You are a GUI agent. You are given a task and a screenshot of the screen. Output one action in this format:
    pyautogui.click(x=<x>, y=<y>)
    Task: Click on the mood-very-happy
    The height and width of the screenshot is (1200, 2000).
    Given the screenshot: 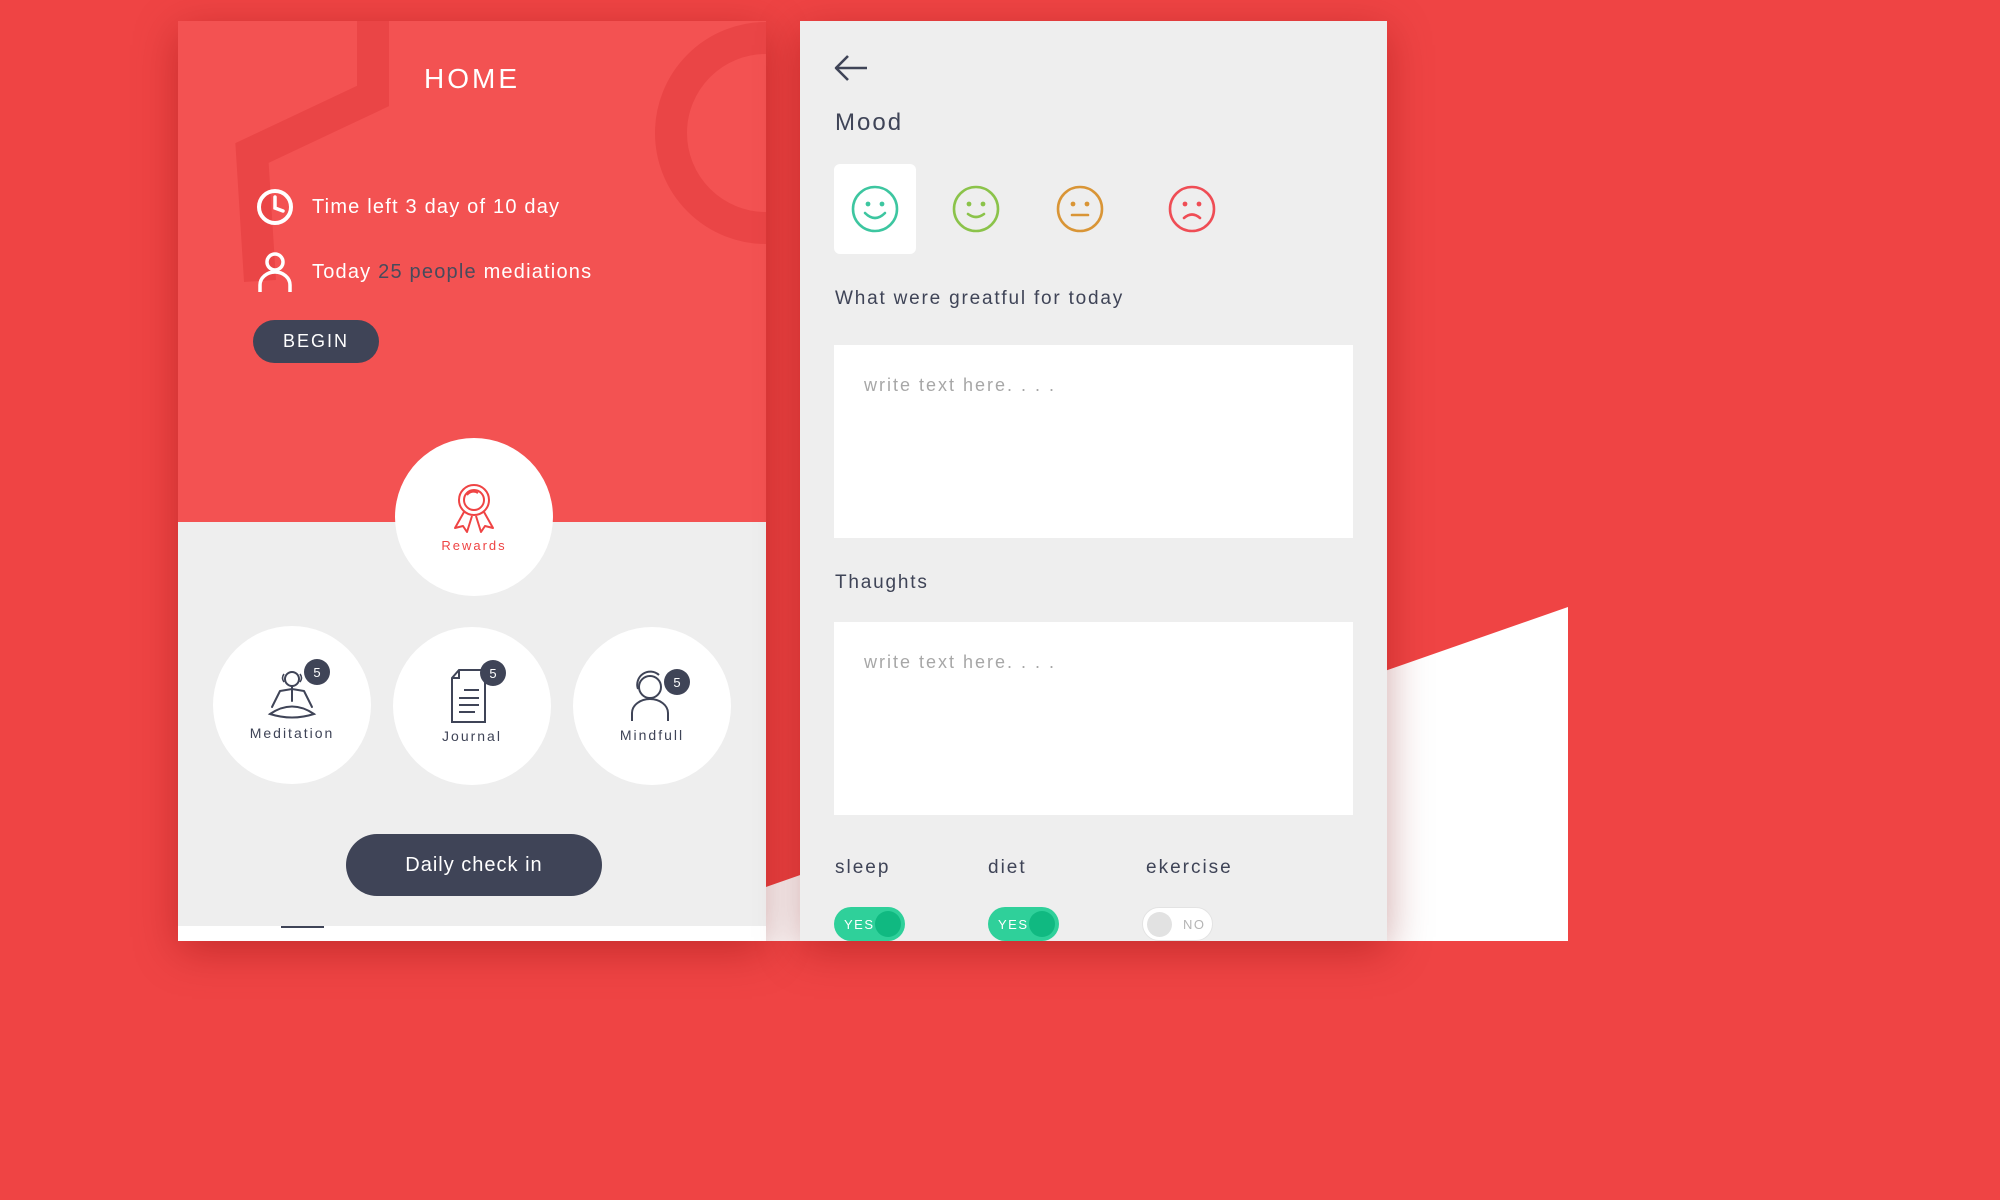 What is the action you would take?
    pyautogui.click(x=875, y=209)
    